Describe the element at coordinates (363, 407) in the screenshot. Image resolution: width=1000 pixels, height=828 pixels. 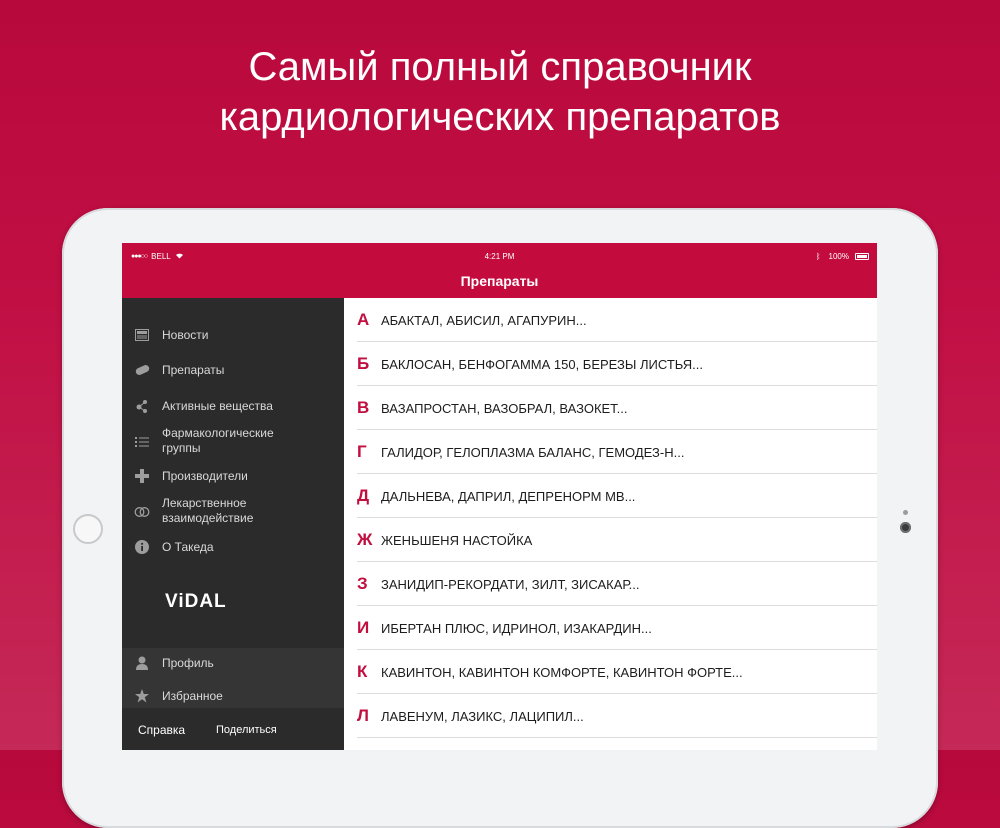
I see `index-letter: В` at that location.